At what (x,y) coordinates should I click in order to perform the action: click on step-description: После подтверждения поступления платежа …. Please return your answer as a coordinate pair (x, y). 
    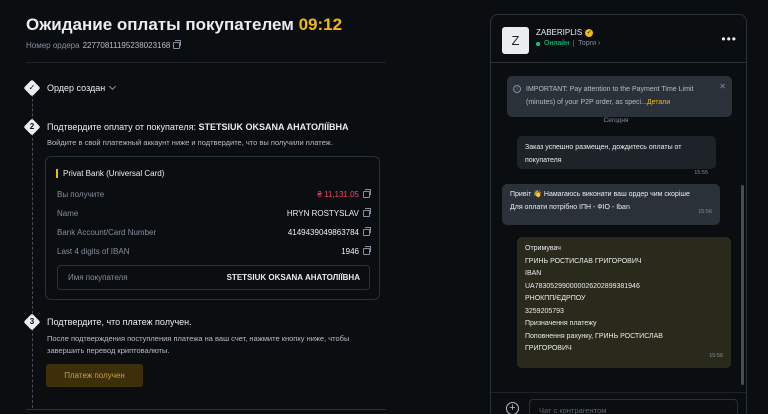
    Looking at the image, I should click on (198, 344).